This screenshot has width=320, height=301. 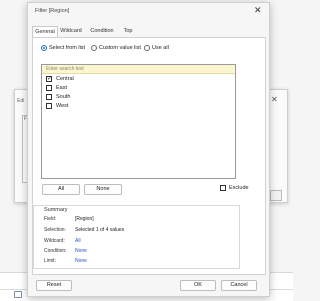 I want to click on item-label: Central, so click(x=65, y=79).